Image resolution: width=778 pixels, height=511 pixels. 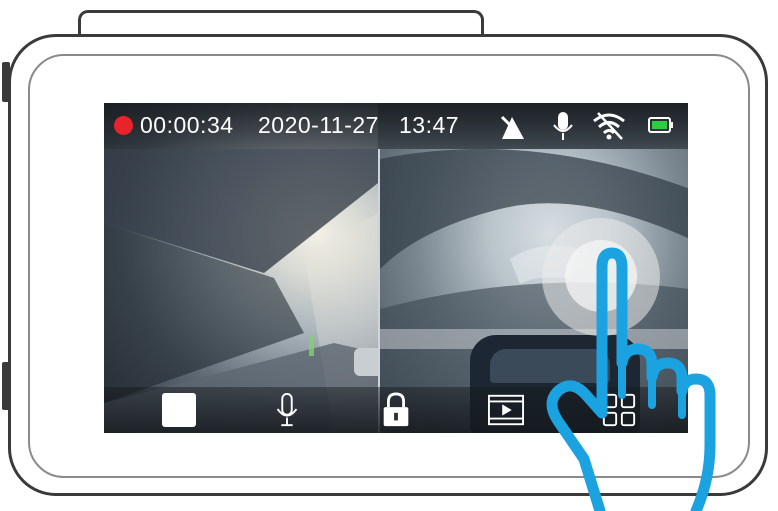 What do you see at coordinates (187, 125) in the screenshot?
I see `elapsed-time: 00:00:34` at bounding box center [187, 125].